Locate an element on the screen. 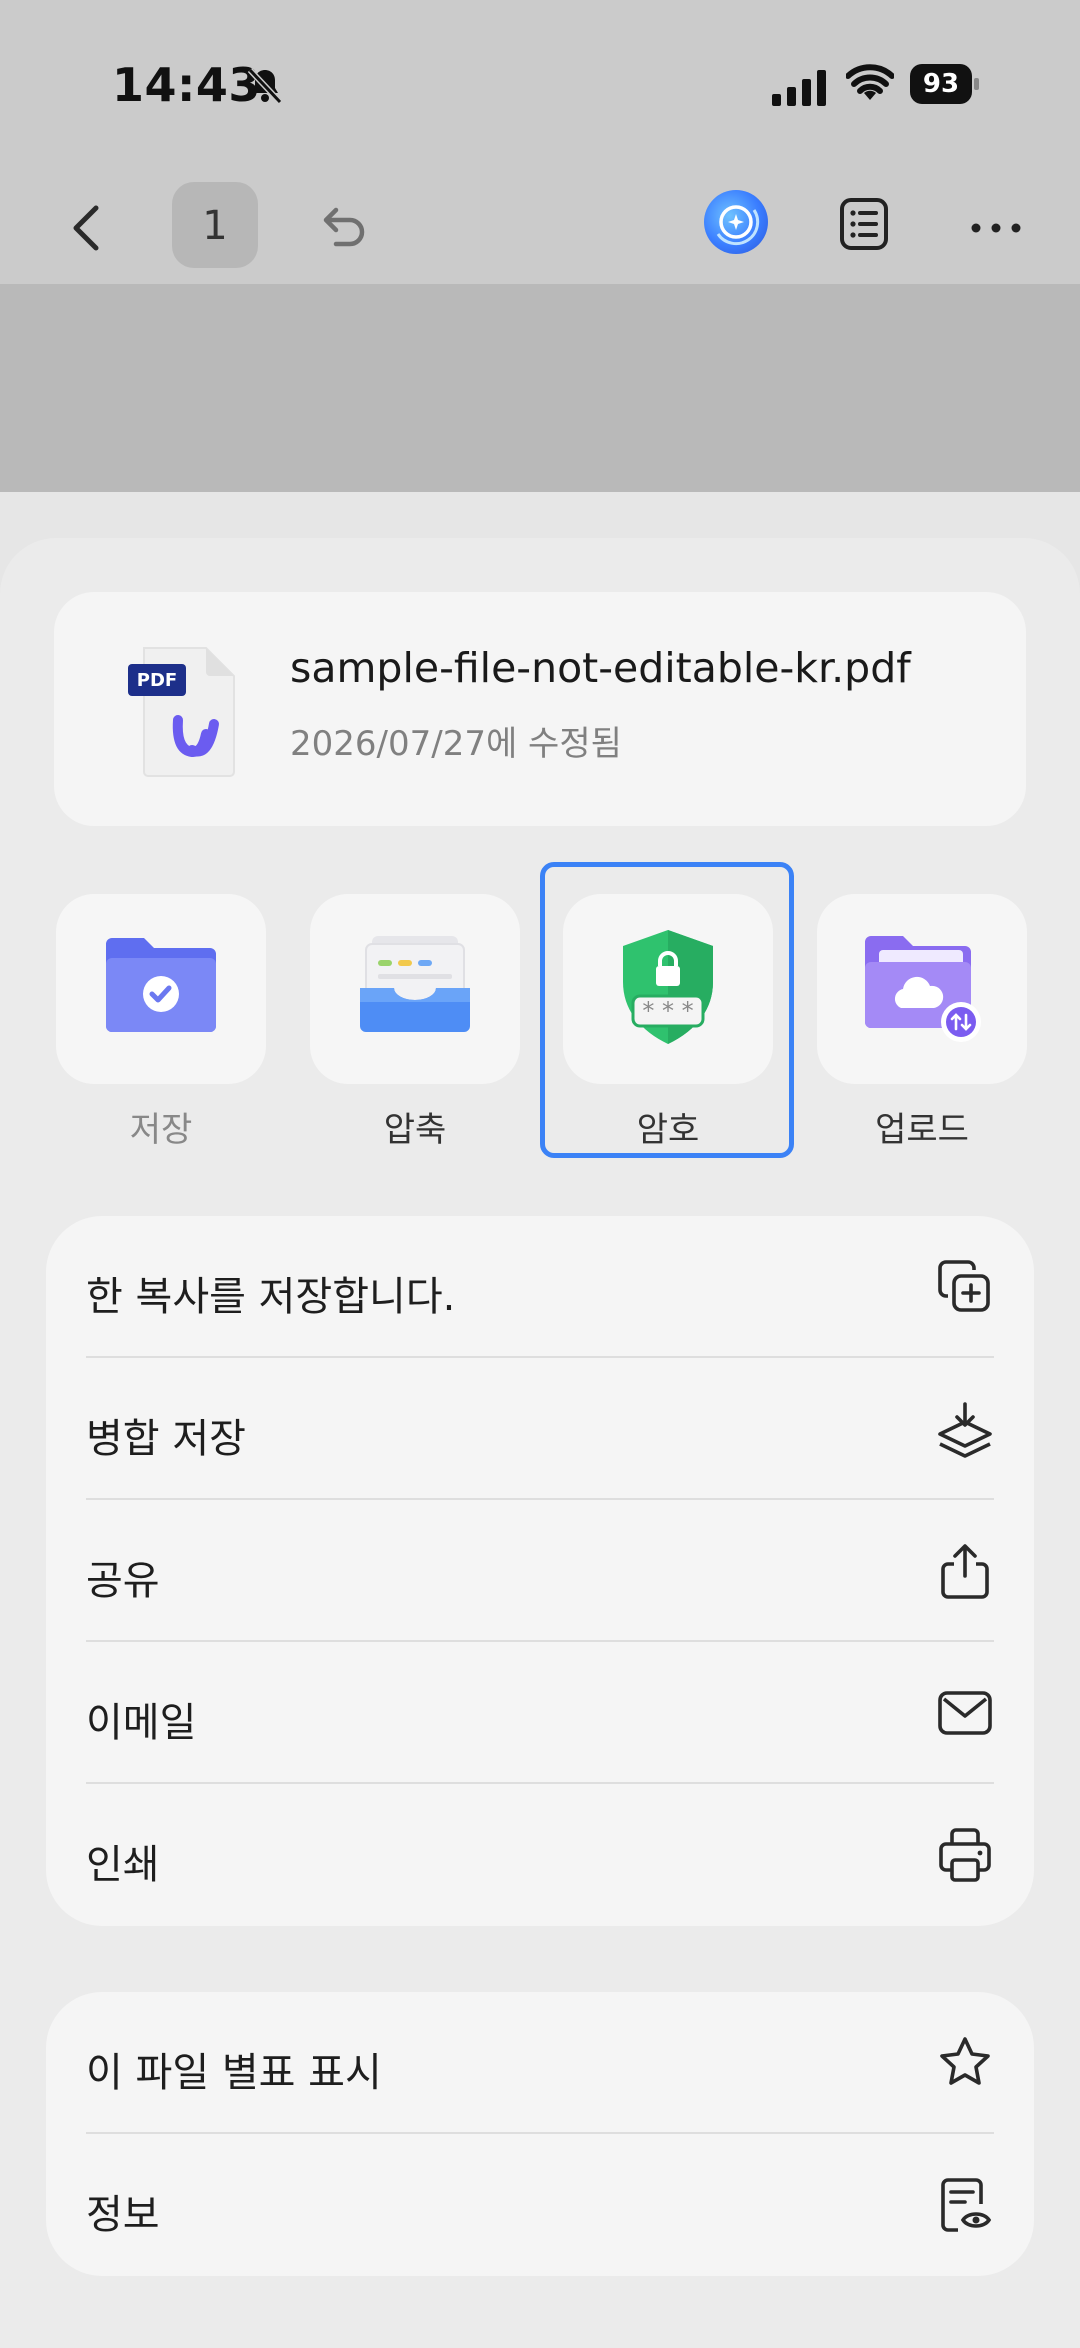 The image size is (1080, 2348). document-preview-backdrop is located at coordinates (540, 388).